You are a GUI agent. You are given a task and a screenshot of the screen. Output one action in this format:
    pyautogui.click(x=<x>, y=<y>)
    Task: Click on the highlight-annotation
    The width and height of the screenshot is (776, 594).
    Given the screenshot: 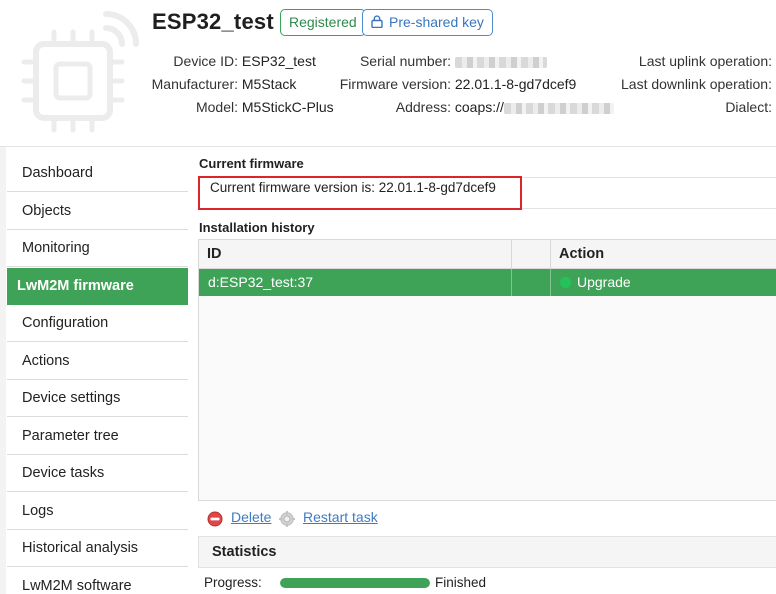 What is the action you would take?
    pyautogui.click(x=360, y=193)
    